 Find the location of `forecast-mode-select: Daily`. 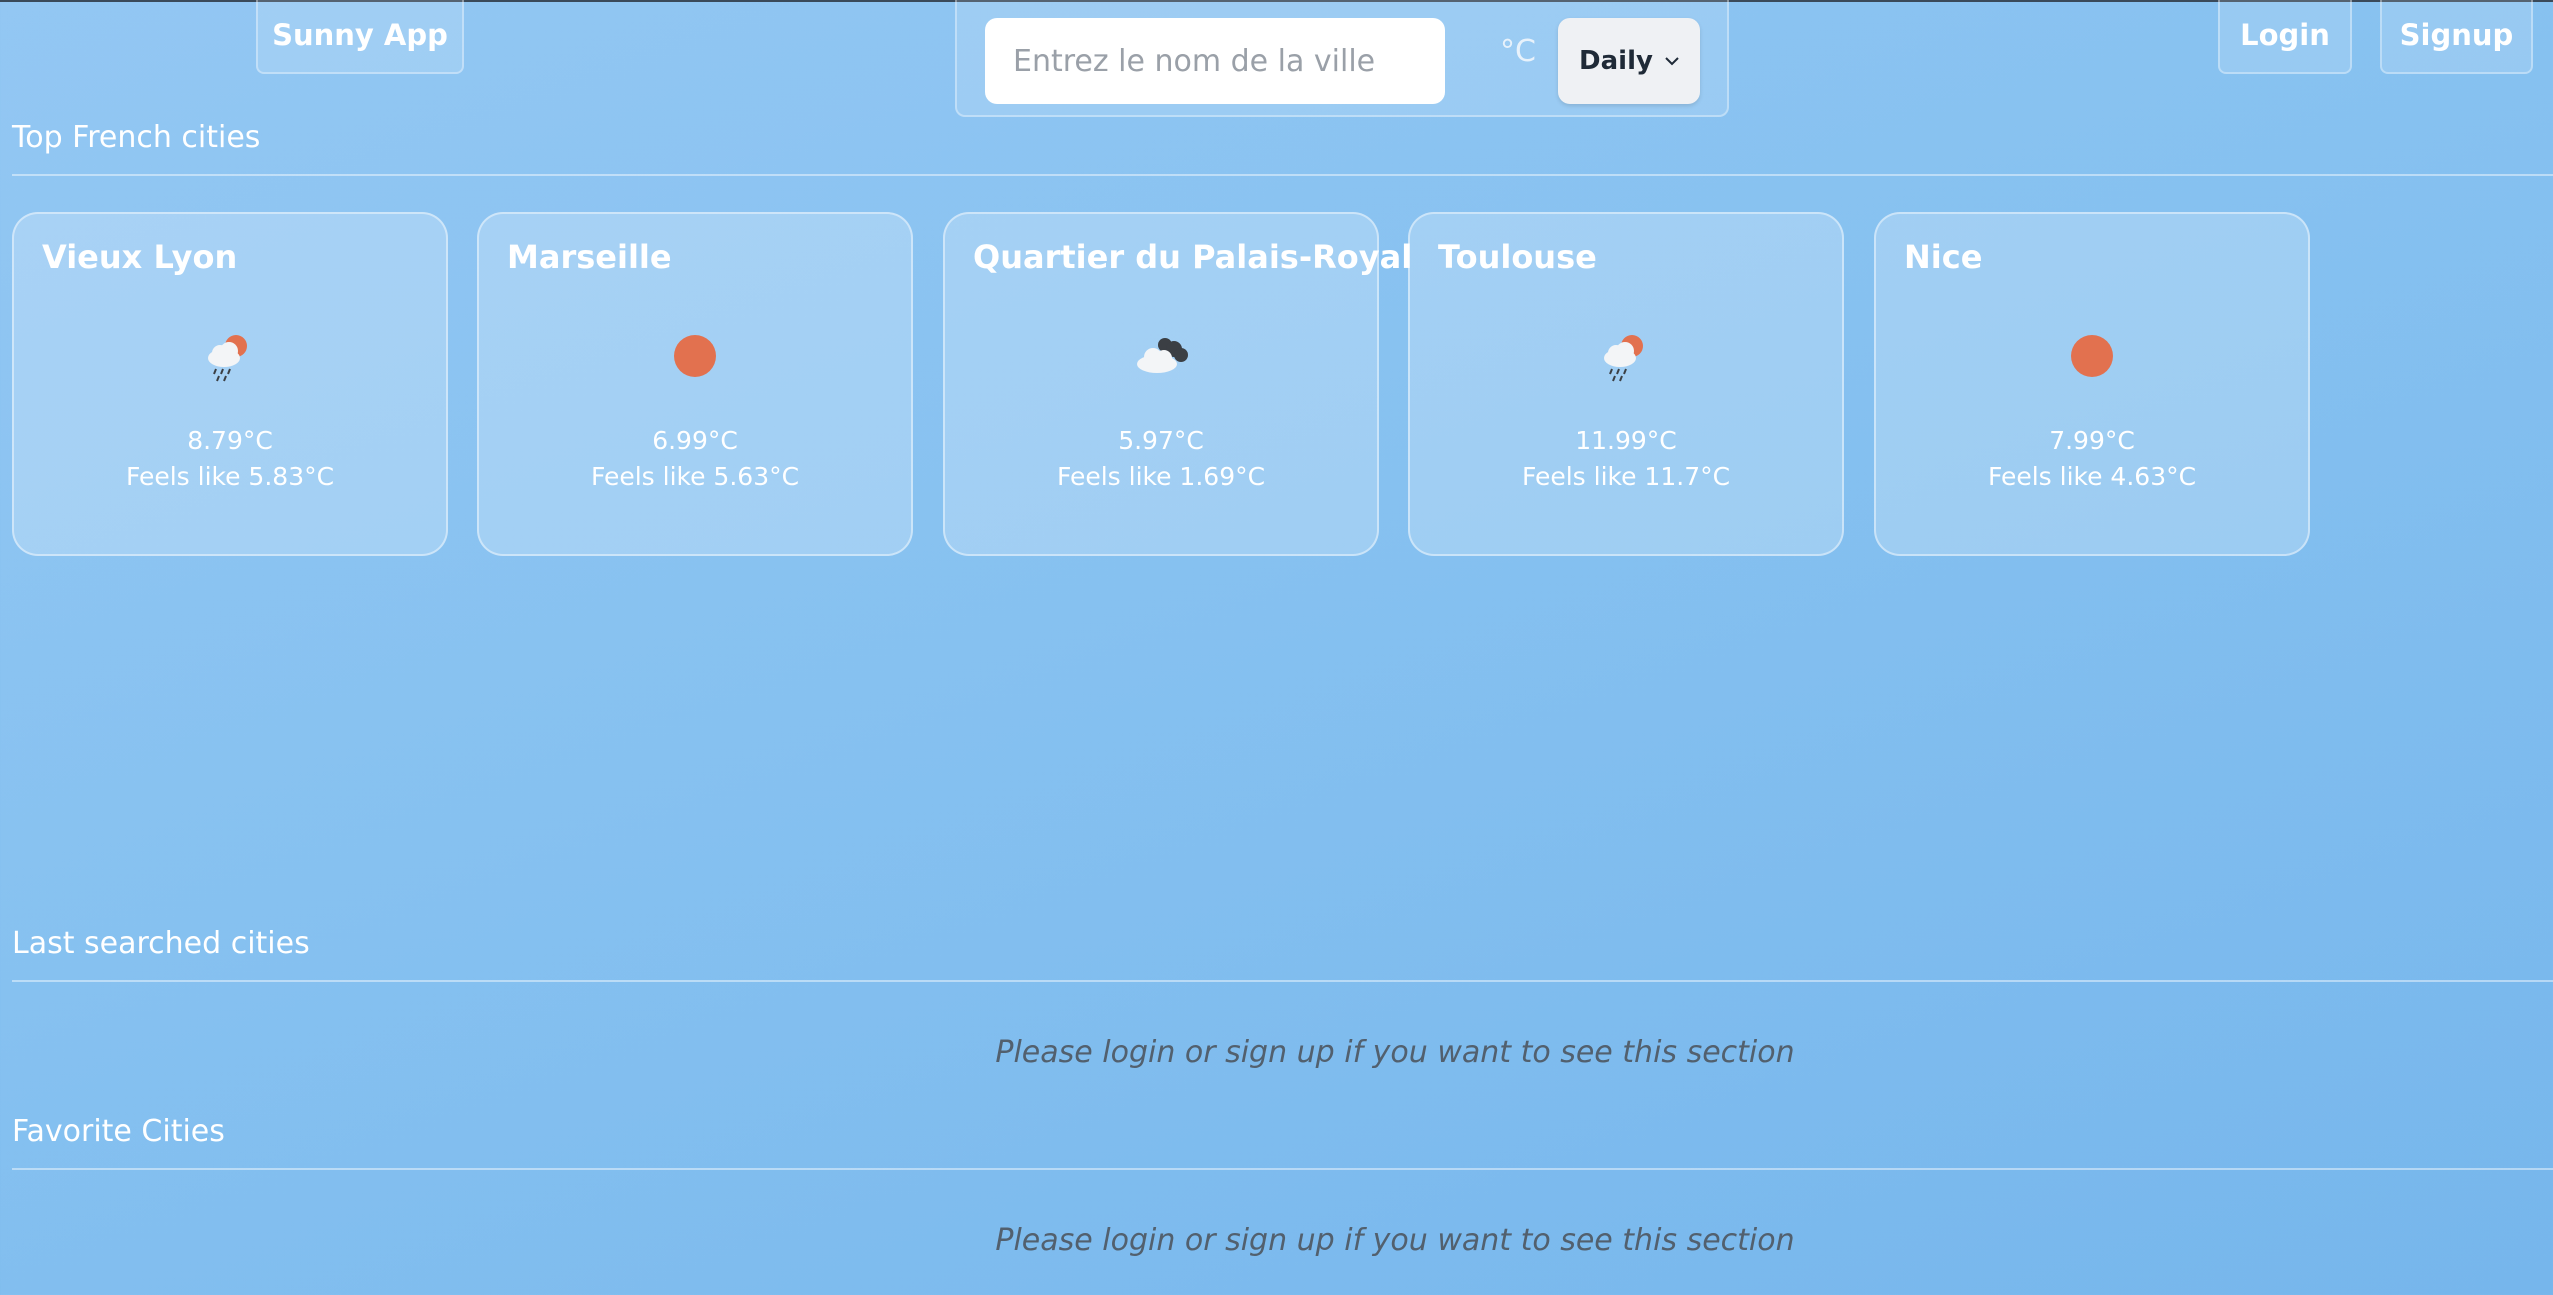

forecast-mode-select: Daily is located at coordinates (1629, 61).